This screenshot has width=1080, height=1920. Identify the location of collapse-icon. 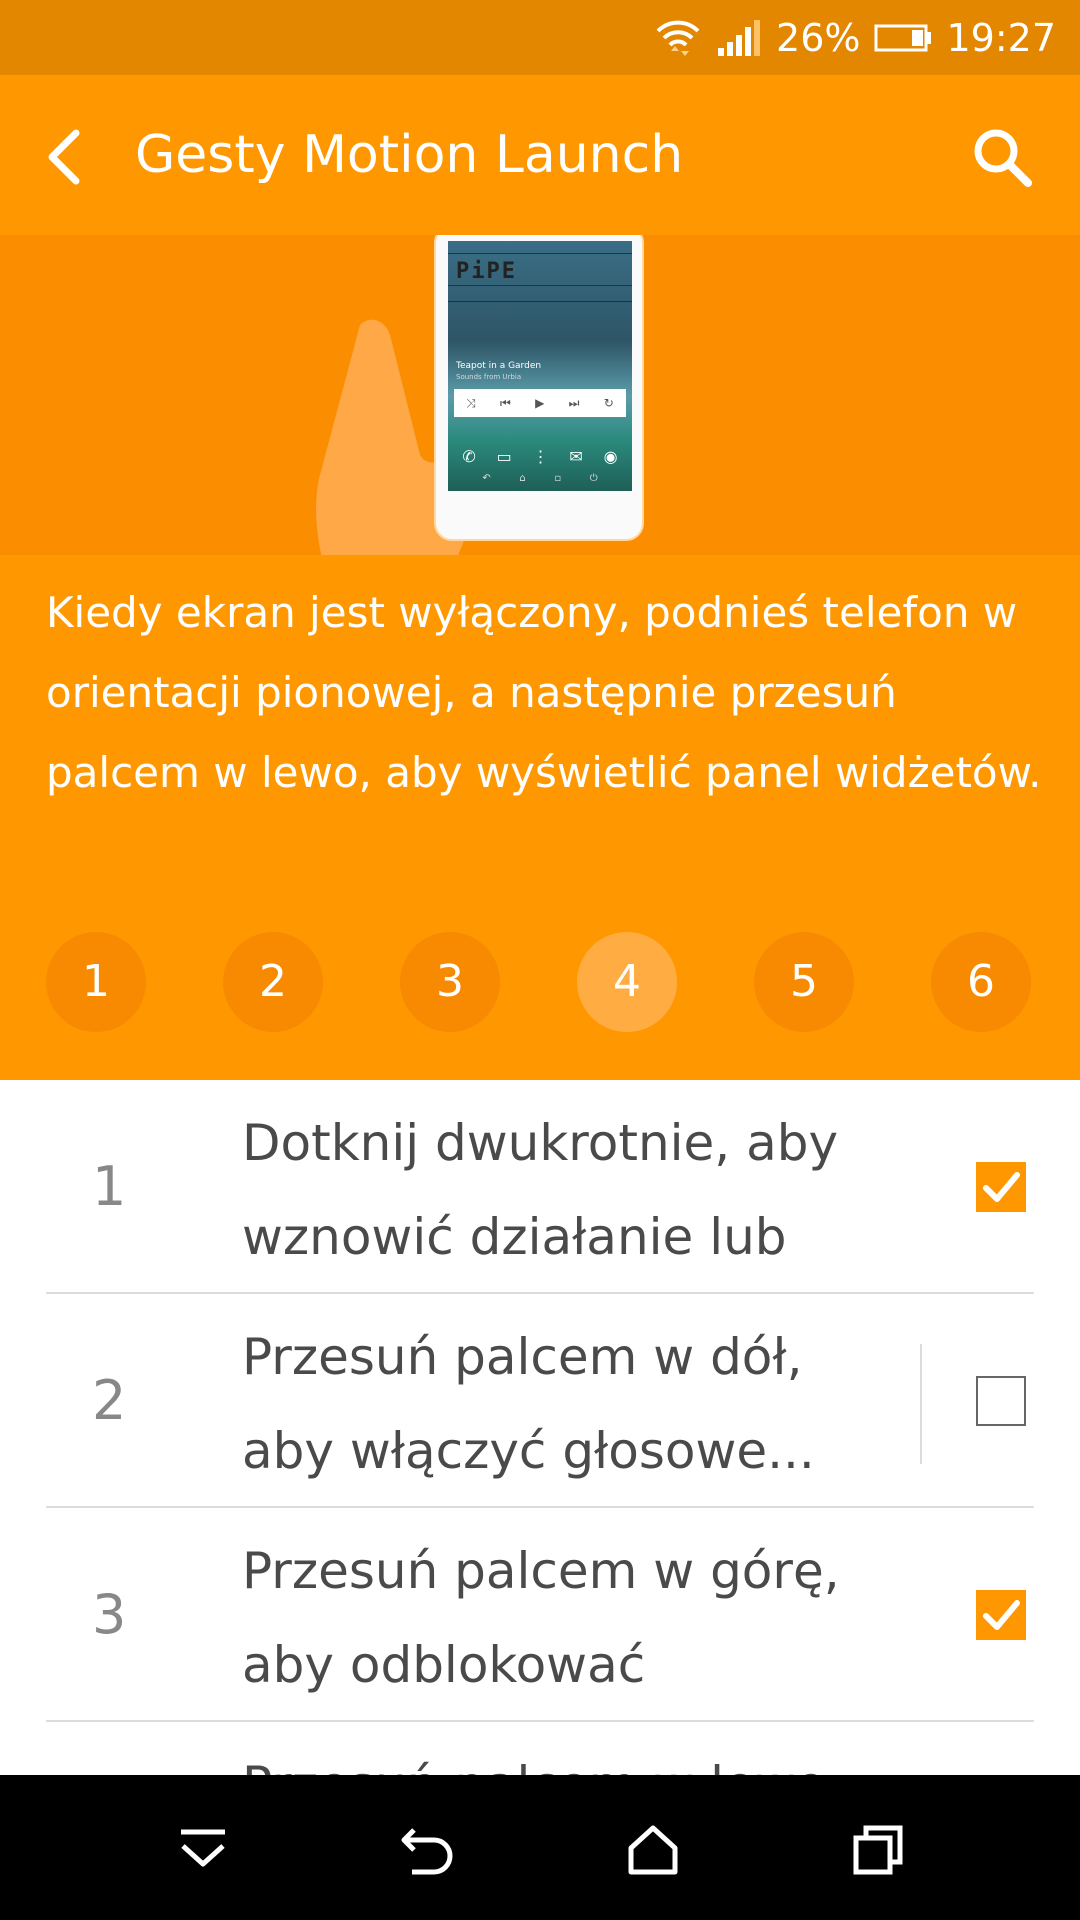
(203, 1850).